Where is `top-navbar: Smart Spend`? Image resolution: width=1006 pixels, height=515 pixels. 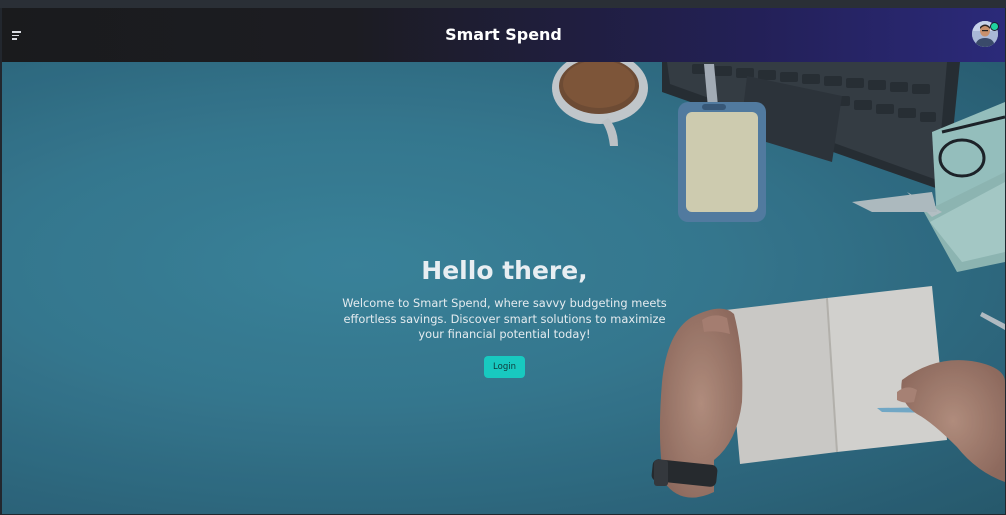
top-navbar: Smart Spend is located at coordinates (503, 35).